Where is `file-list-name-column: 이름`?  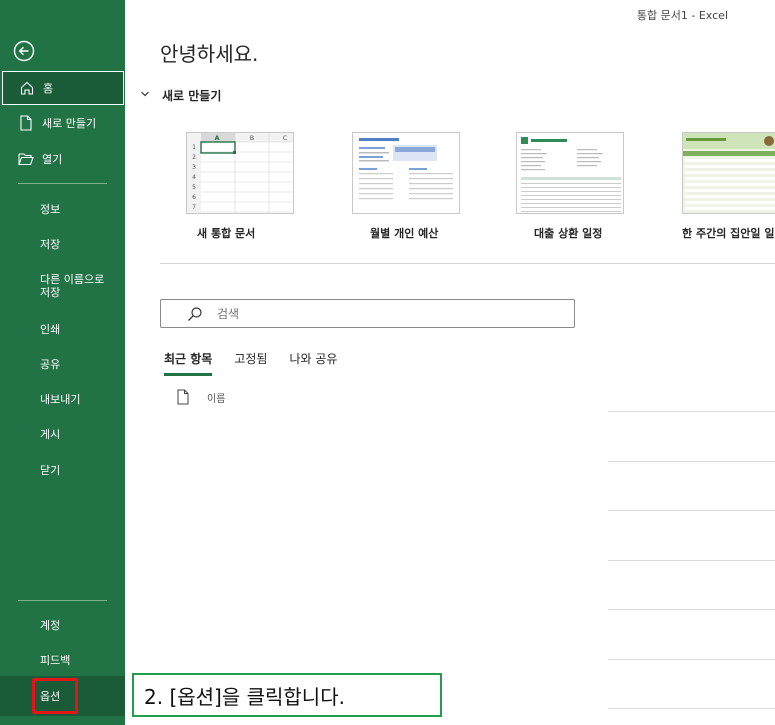
file-list-name-column: 이름 is located at coordinates (216, 399).